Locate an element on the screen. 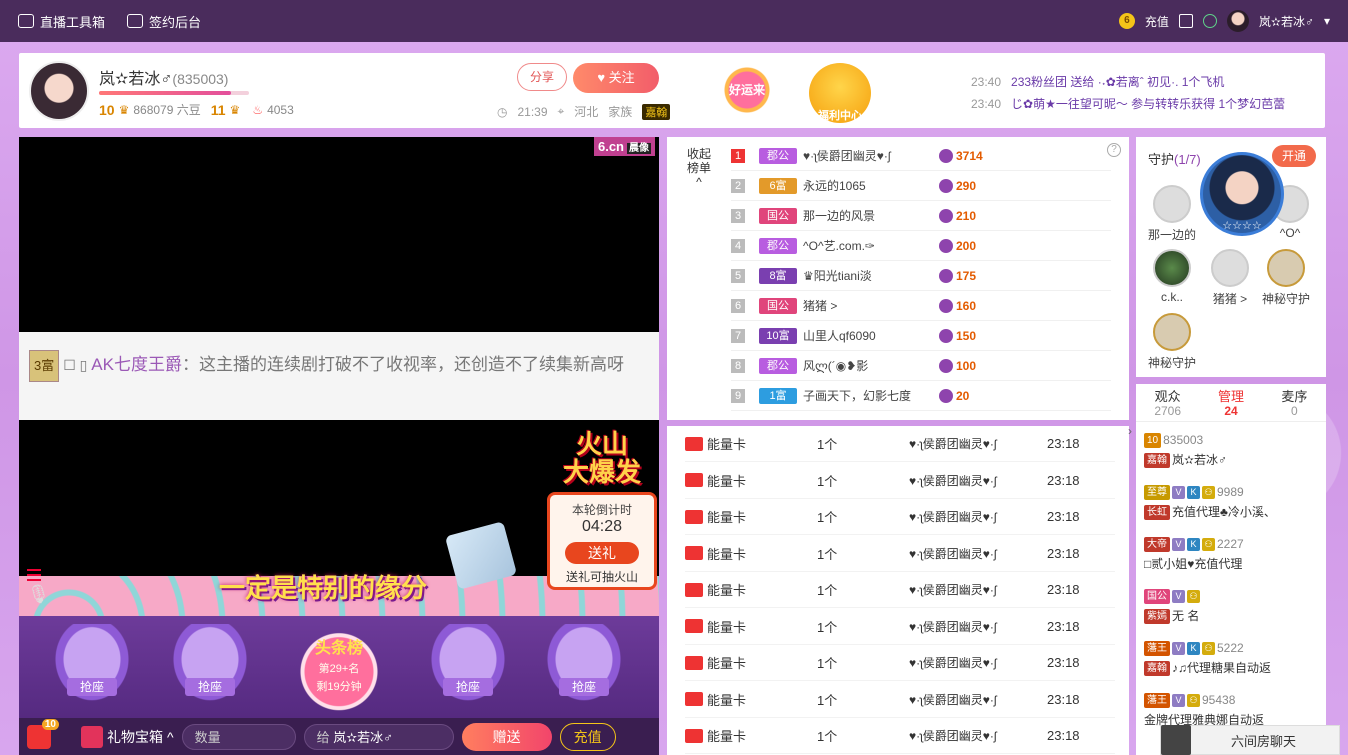 The image size is (1348, 755). welfare-center: 福利中心 is located at coordinates (840, 93).